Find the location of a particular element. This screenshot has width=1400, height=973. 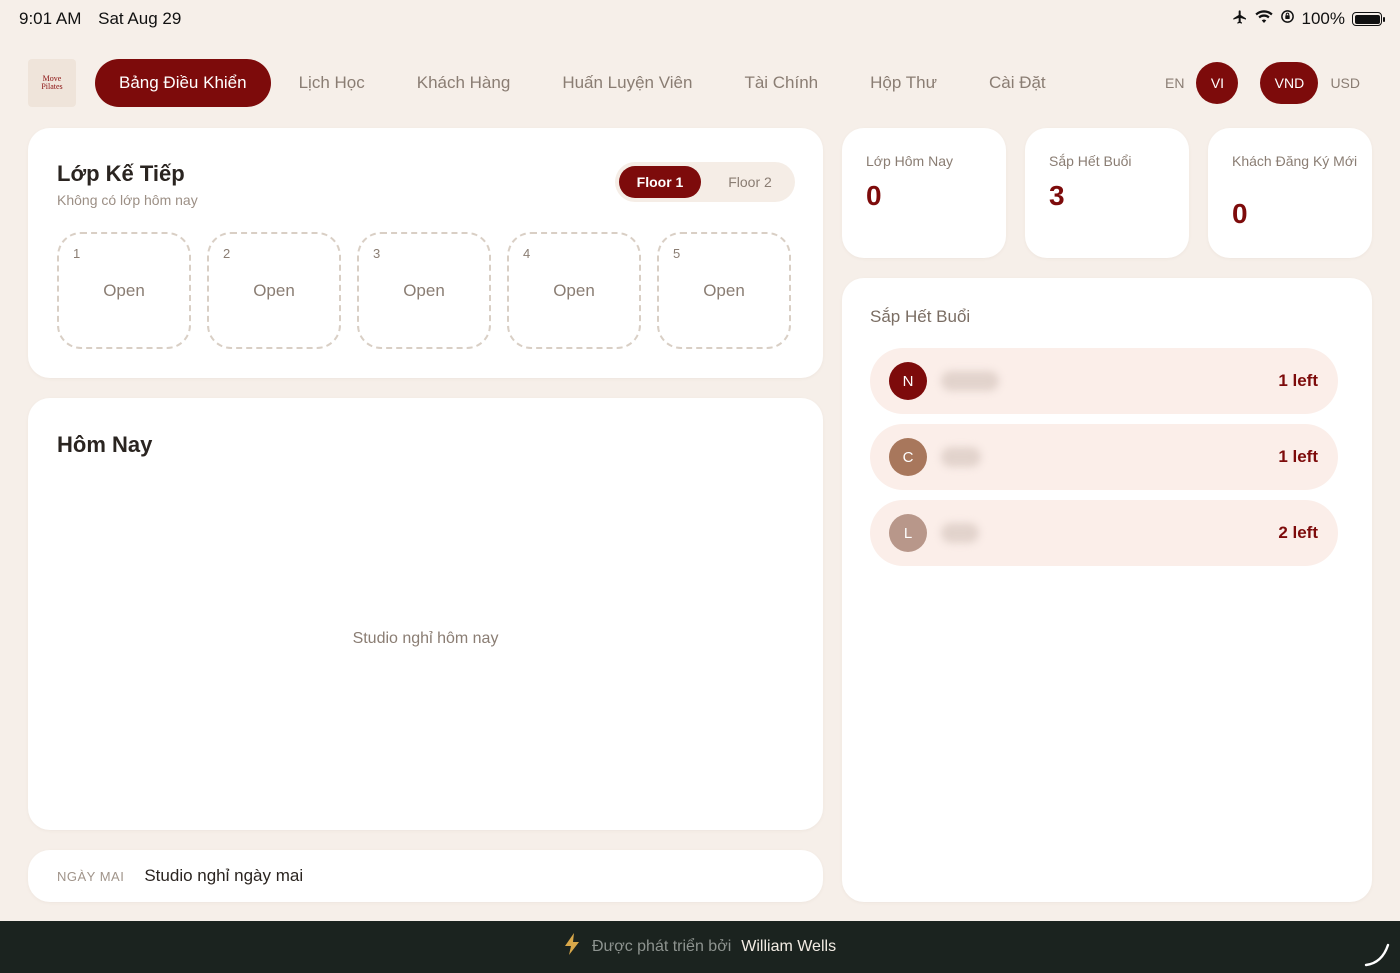

reformer-slots: 1 Open 2 Open 3 Open 4 Open 5 Open is located at coordinates (424, 290).